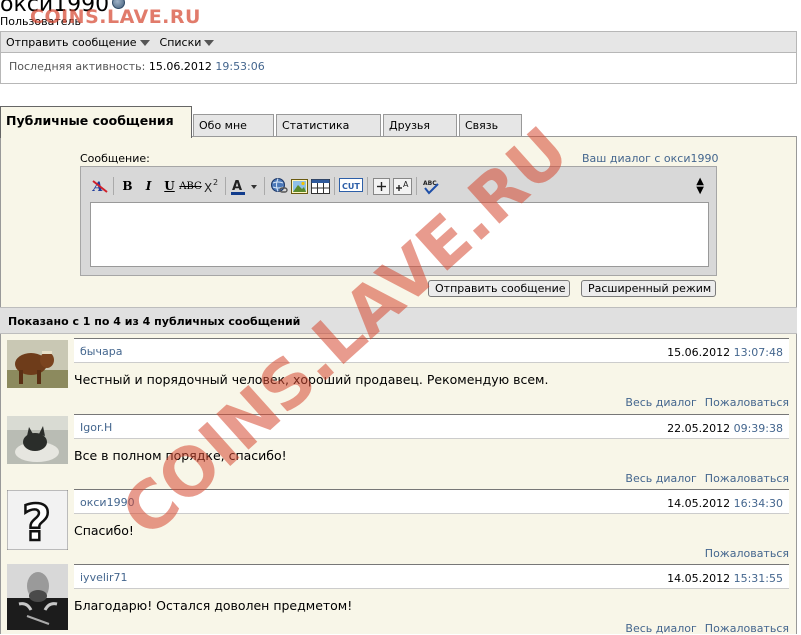 Image resolution: width=801 pixels, height=635 pixels. Describe the element at coordinates (119, 4) in the screenshot. I see `online-status-icon` at that location.